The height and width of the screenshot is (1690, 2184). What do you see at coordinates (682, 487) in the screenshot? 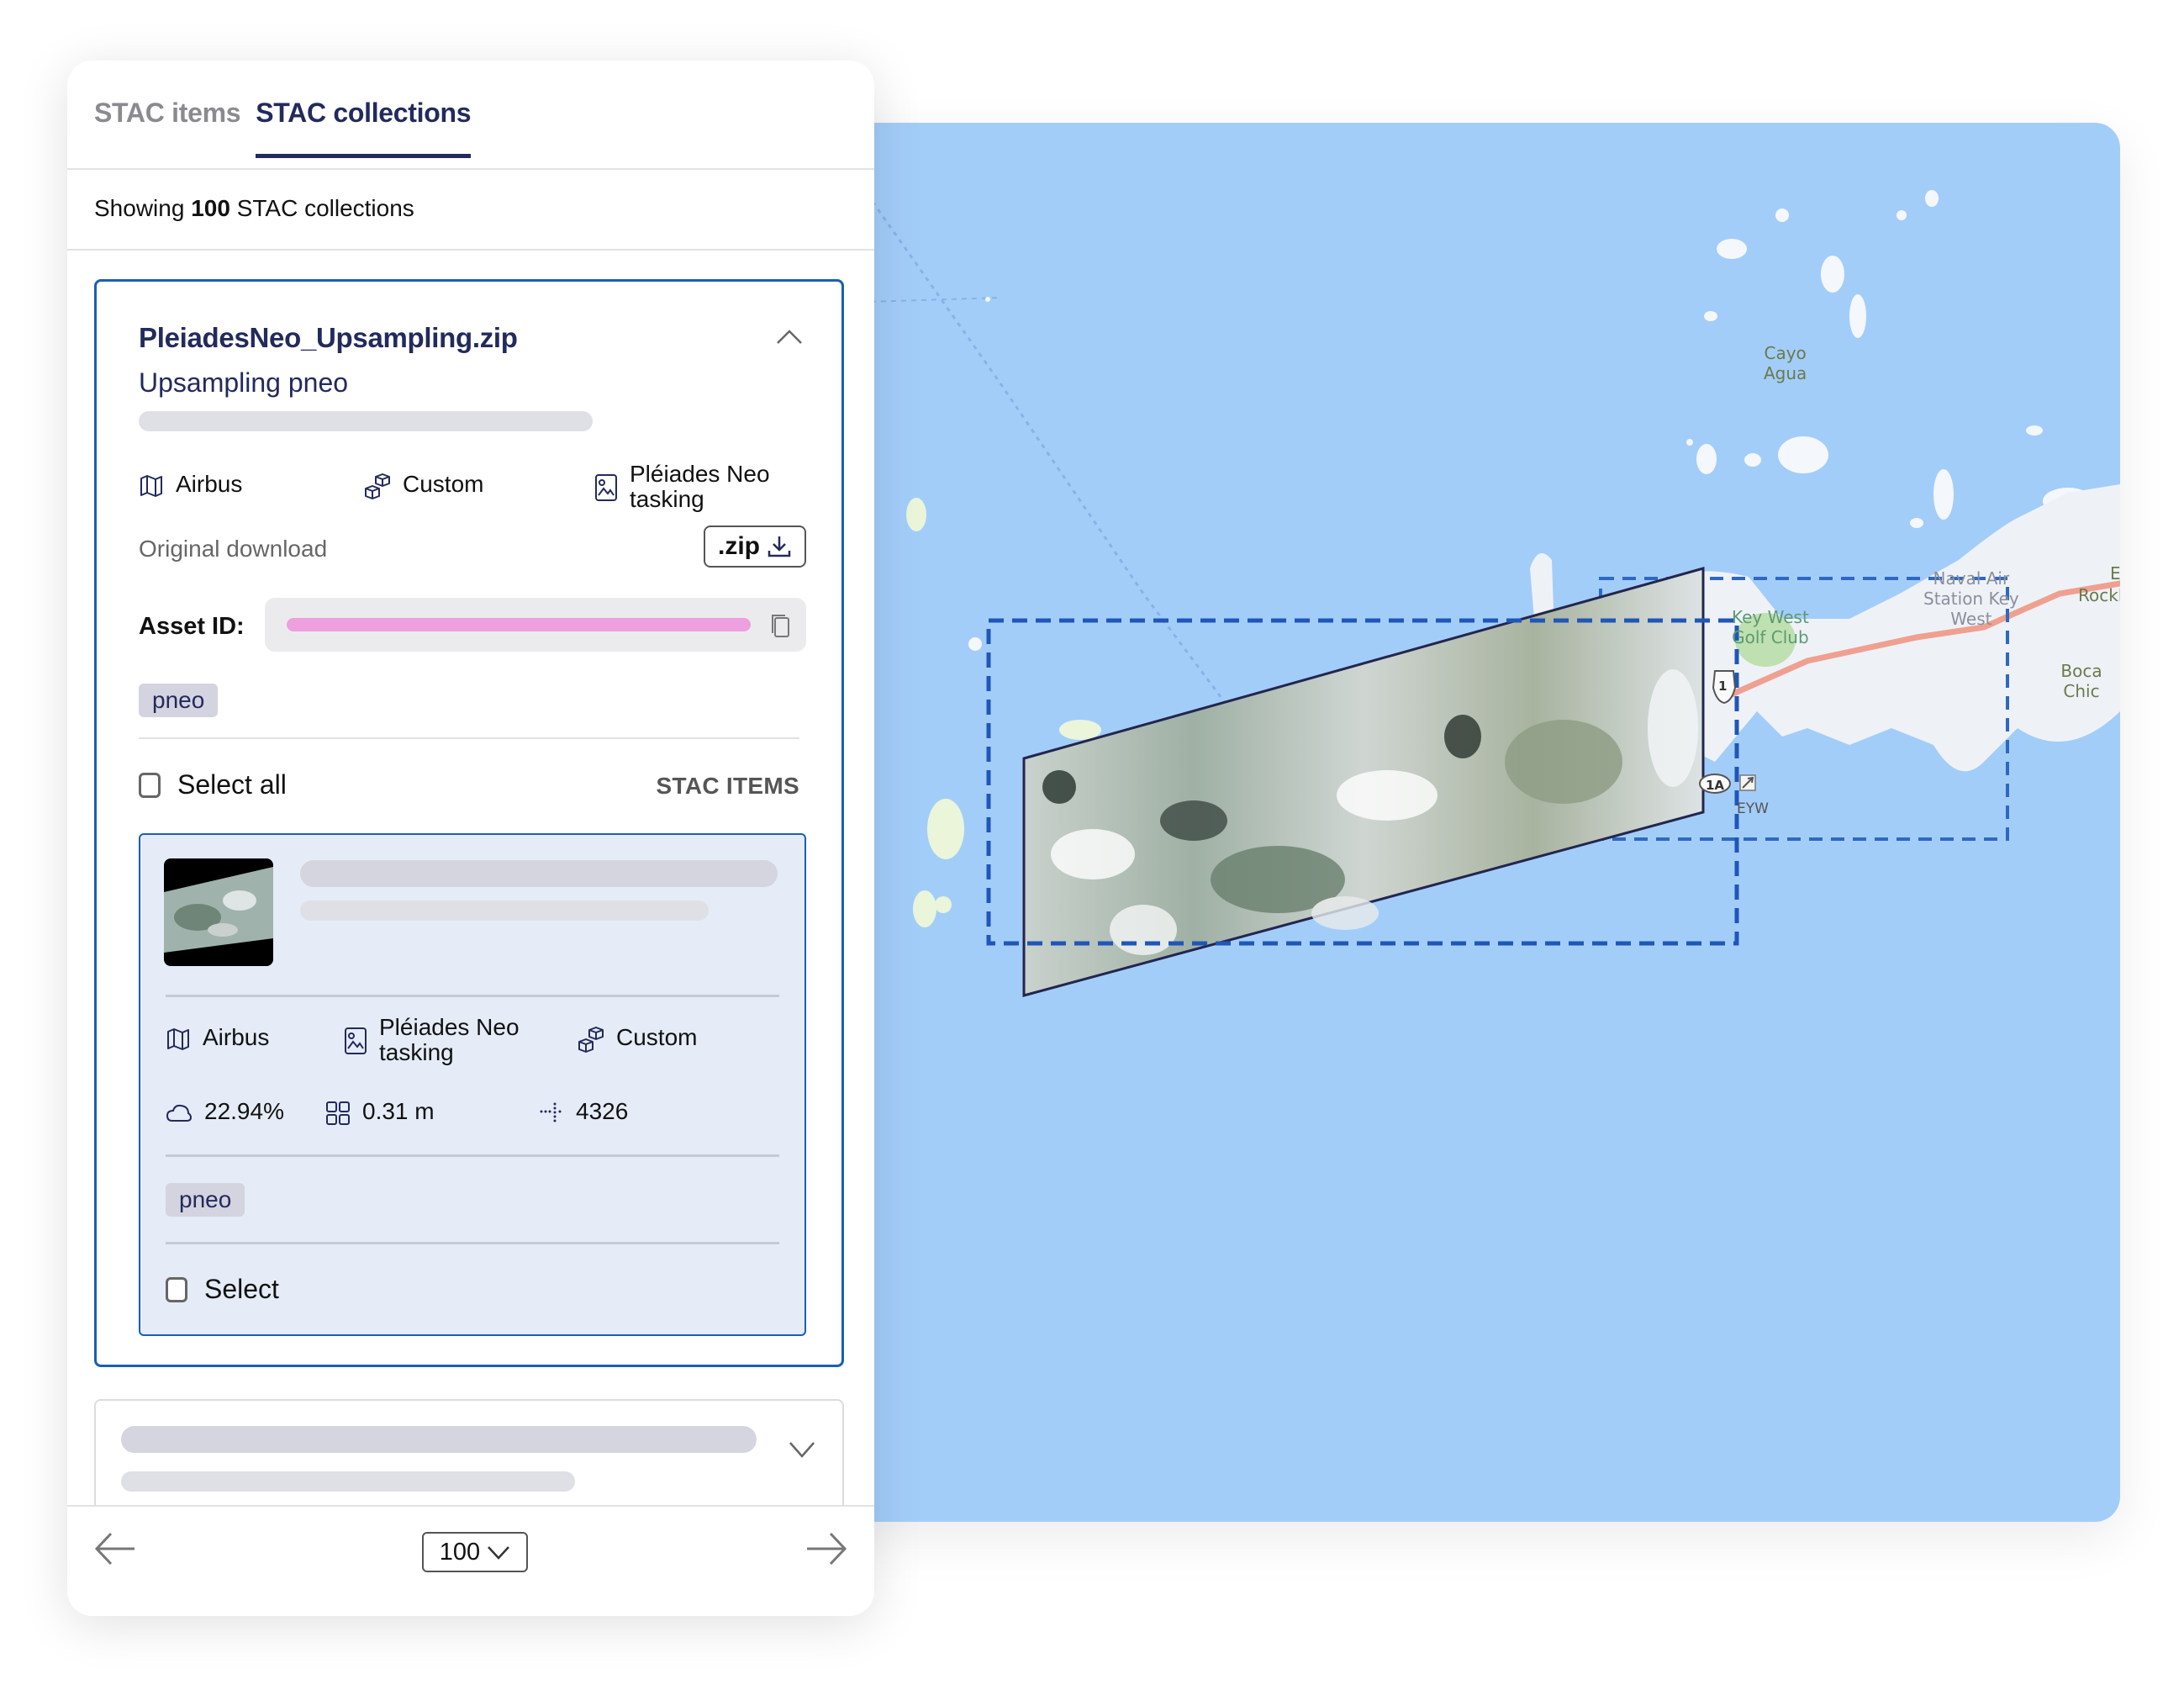
I see `collection-source: Pléiades Neo tasking` at bounding box center [682, 487].